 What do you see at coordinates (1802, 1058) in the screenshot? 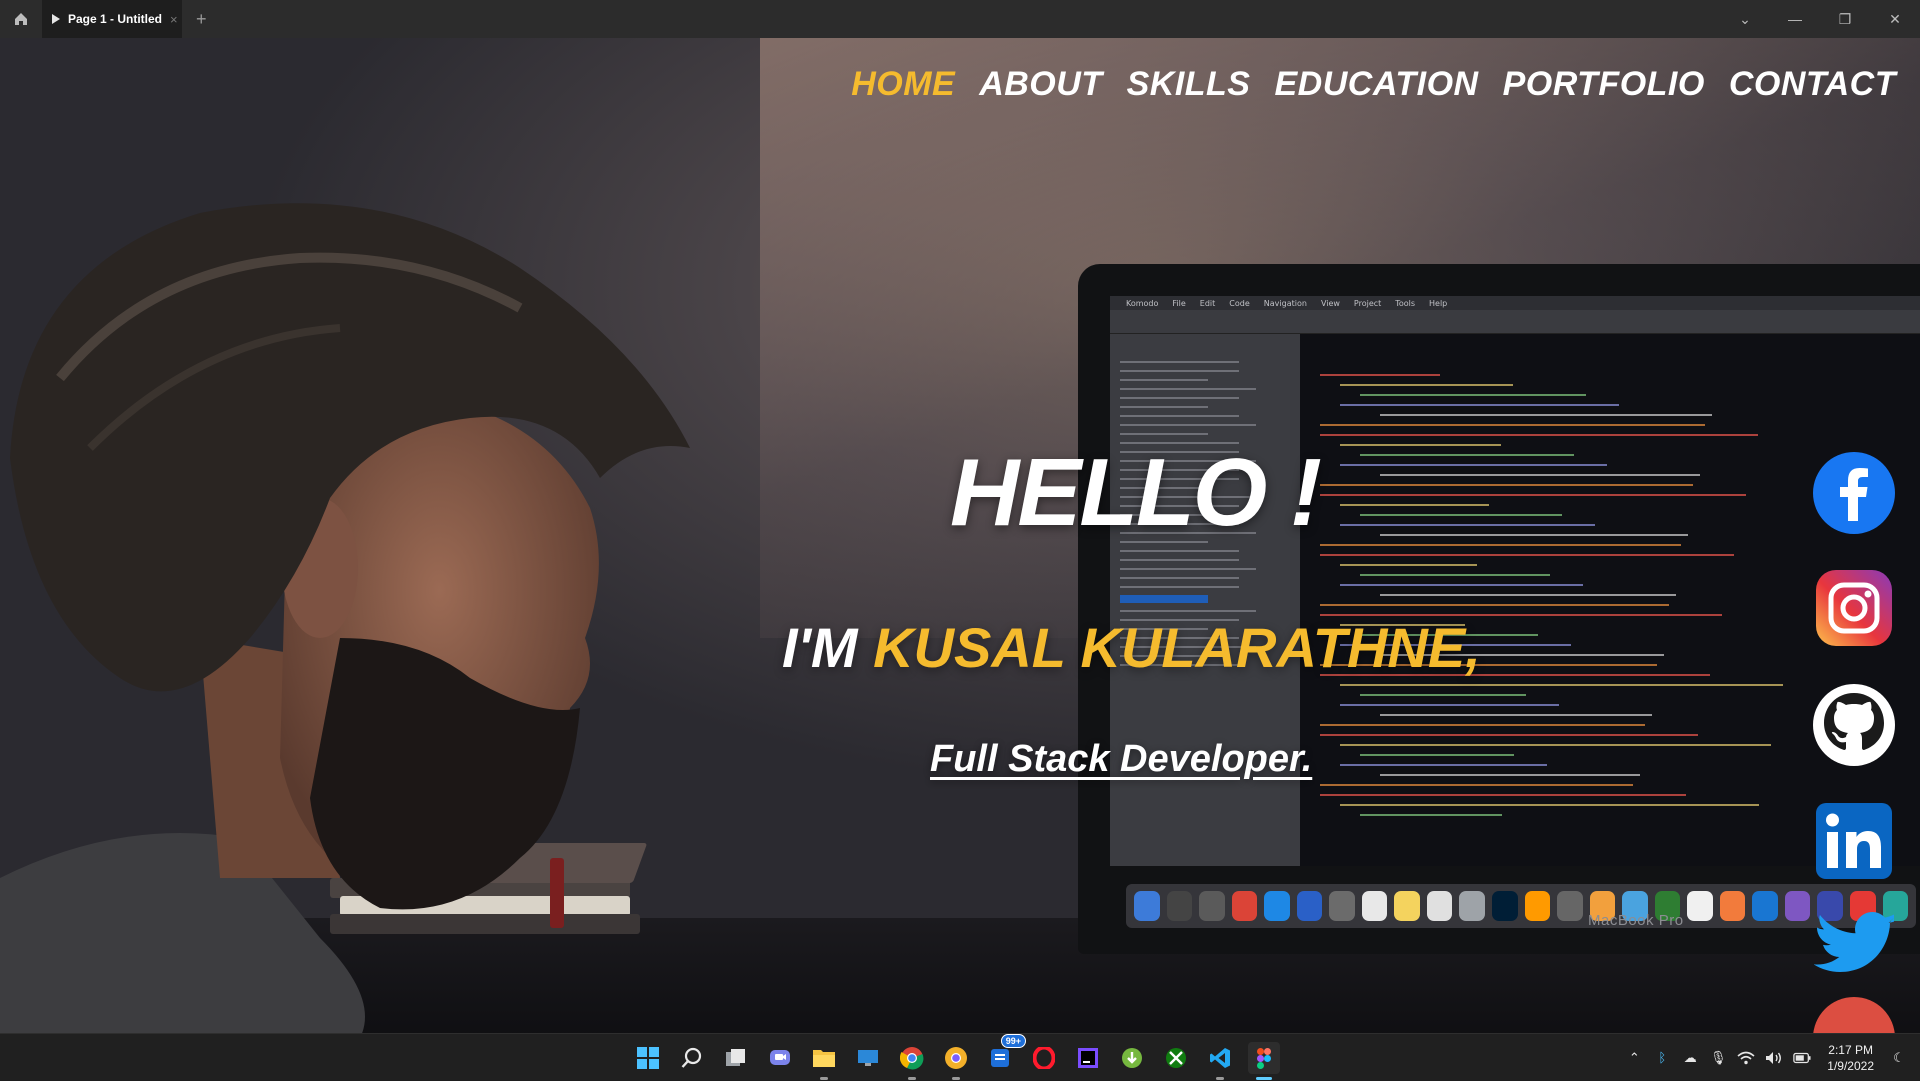
I see `battery-icon` at bounding box center [1802, 1058].